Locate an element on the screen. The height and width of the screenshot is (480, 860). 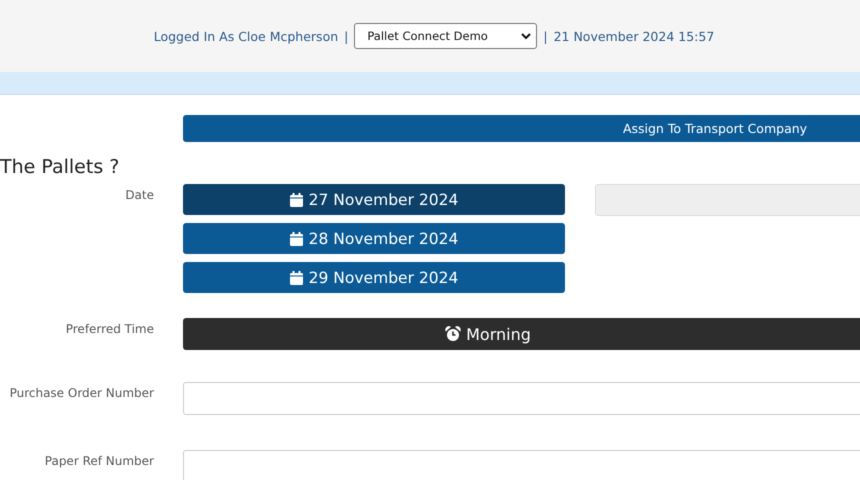
chevron-down-icon is located at coordinates (526, 36).